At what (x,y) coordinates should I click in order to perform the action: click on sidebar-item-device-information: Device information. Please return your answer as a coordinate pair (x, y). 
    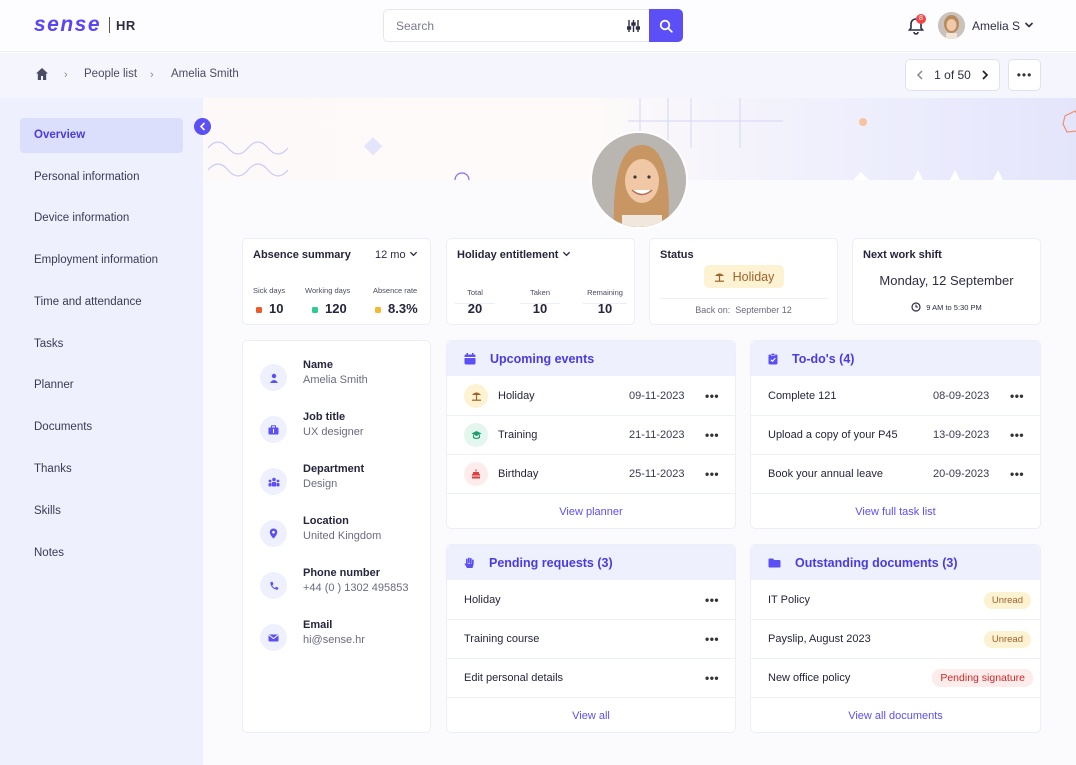
    Looking at the image, I should click on (101, 218).